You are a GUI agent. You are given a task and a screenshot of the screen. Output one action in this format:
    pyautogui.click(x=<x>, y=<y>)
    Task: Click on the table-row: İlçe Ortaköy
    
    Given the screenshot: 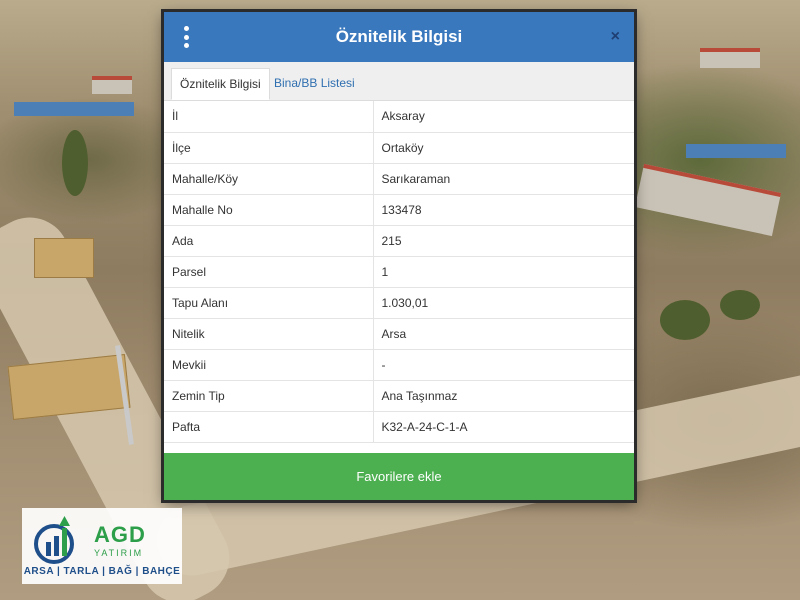 What is the action you would take?
    pyautogui.click(x=399, y=148)
    